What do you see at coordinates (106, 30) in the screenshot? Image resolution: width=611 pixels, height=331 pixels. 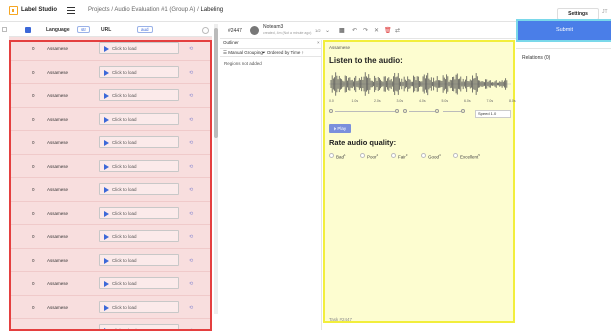 I see `column-header-url: URL` at bounding box center [106, 30].